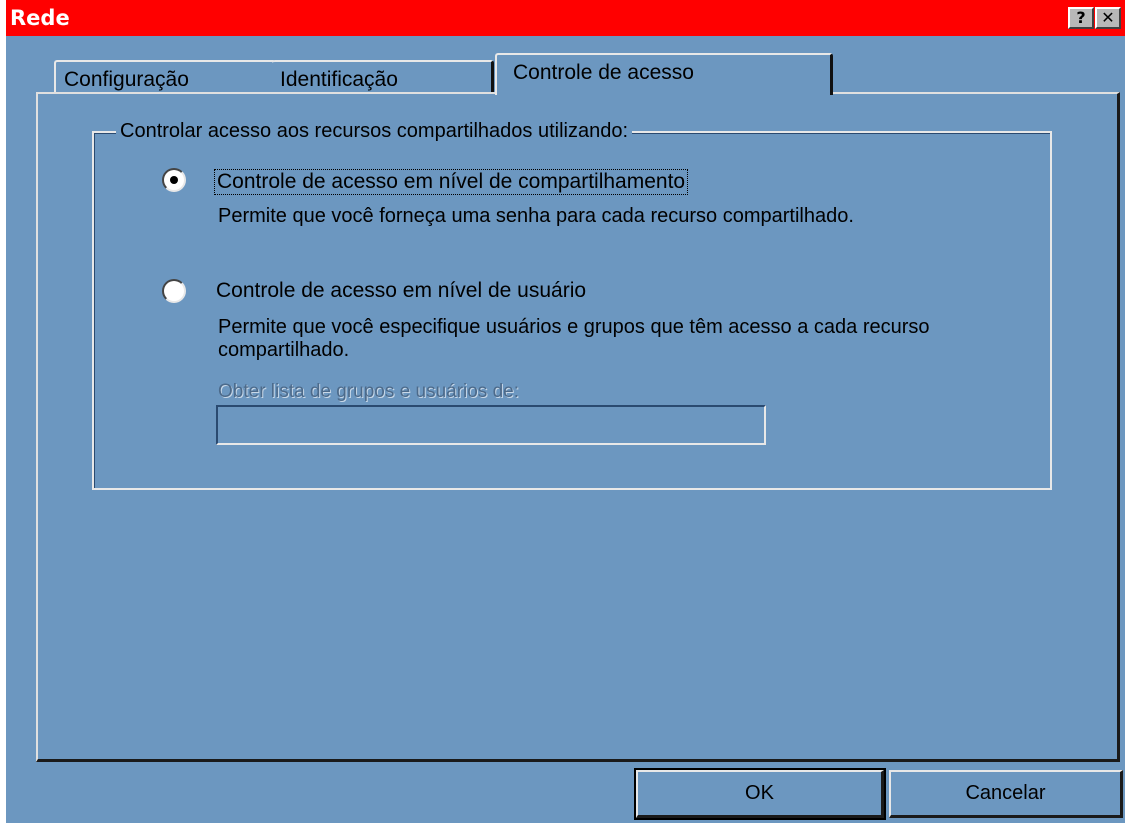 This screenshot has width=1125, height=823. I want to click on tab-controle-de-acesso: Controle de acesso, so click(664, 74).